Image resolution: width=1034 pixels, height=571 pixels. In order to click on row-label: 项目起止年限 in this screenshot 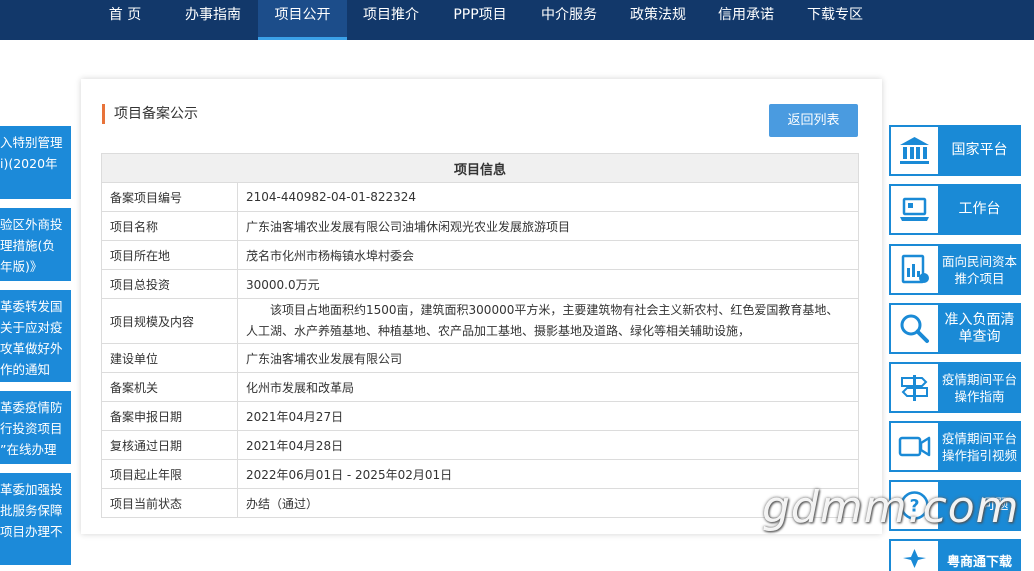, I will do `click(169, 474)`.